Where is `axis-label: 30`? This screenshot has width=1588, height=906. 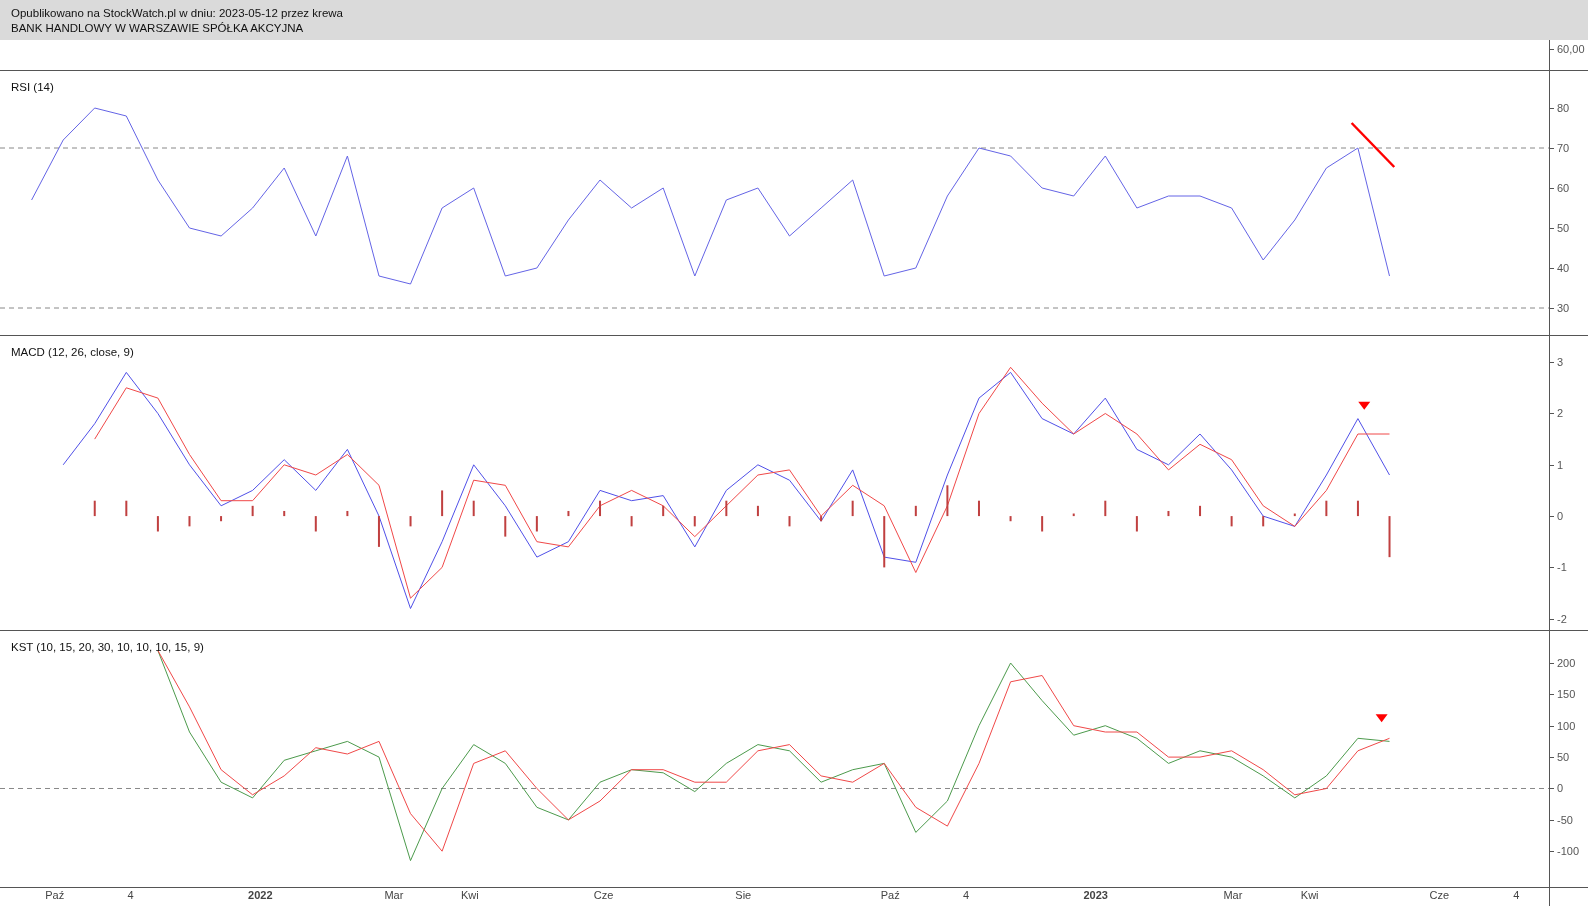
axis-label: 30 is located at coordinates (1563, 308).